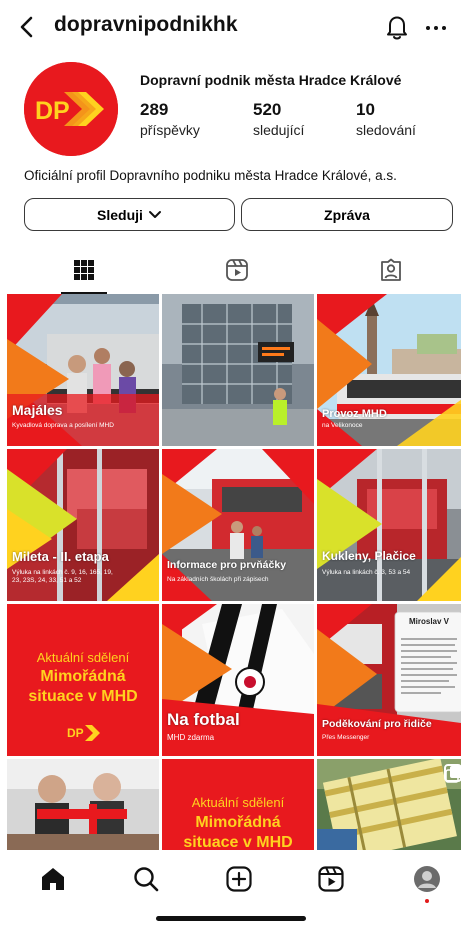 The height and width of the screenshot is (928, 463). Describe the element at coordinates (436, 27) in the screenshot. I see `more-options-icon` at that location.